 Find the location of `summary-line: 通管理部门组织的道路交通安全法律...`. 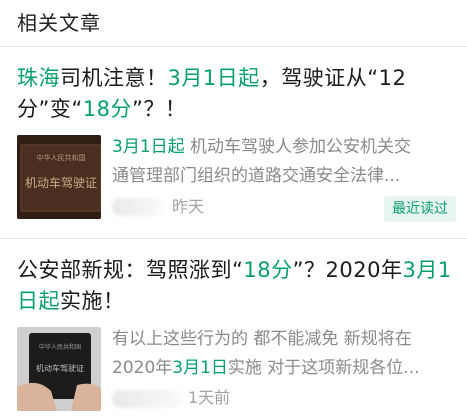

summary-line: 通管理部门组织的道路交通安全法律... is located at coordinates (281, 176).